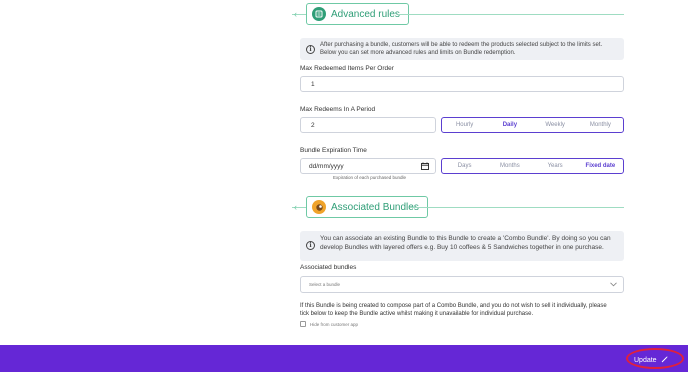 The width and height of the screenshot is (688, 372). Describe the element at coordinates (319, 207) in the screenshot. I see `bundle-icon` at that location.